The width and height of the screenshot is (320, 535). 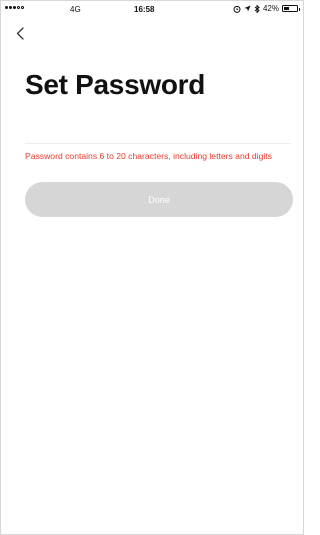 What do you see at coordinates (144, 9) in the screenshot?
I see `status-time: 16:58` at bounding box center [144, 9].